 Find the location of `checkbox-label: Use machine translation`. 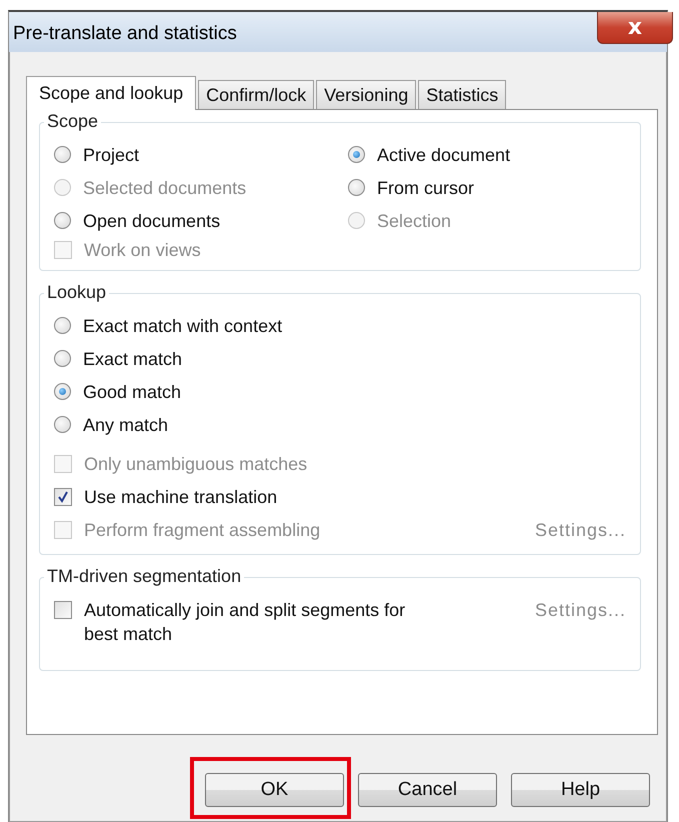

checkbox-label: Use machine translation is located at coordinates (181, 497).